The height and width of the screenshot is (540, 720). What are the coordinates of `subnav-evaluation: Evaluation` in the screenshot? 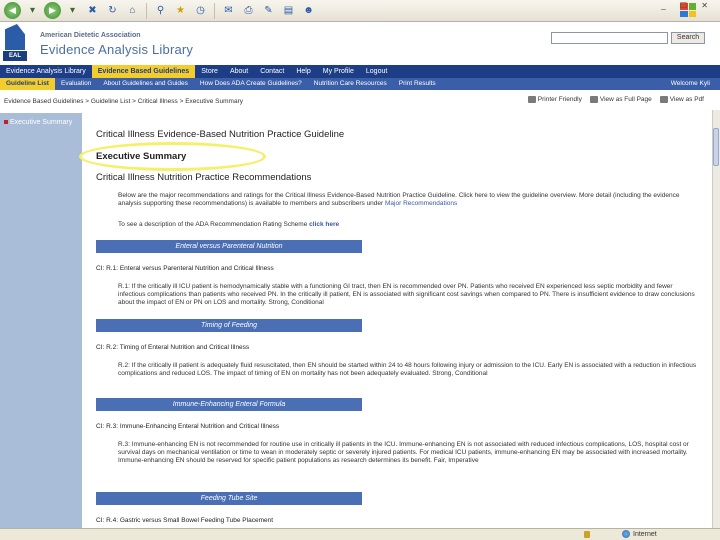 It's located at (76, 84).